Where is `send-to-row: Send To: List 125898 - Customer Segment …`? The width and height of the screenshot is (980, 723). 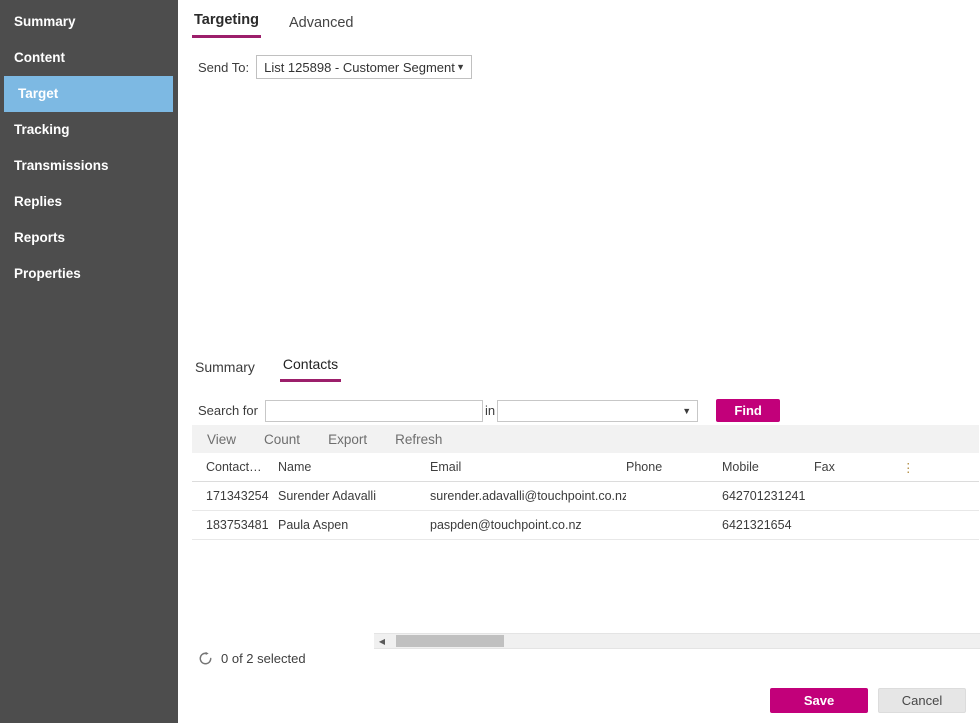 send-to-row: Send To: List 125898 - Customer Segment … is located at coordinates (335, 67).